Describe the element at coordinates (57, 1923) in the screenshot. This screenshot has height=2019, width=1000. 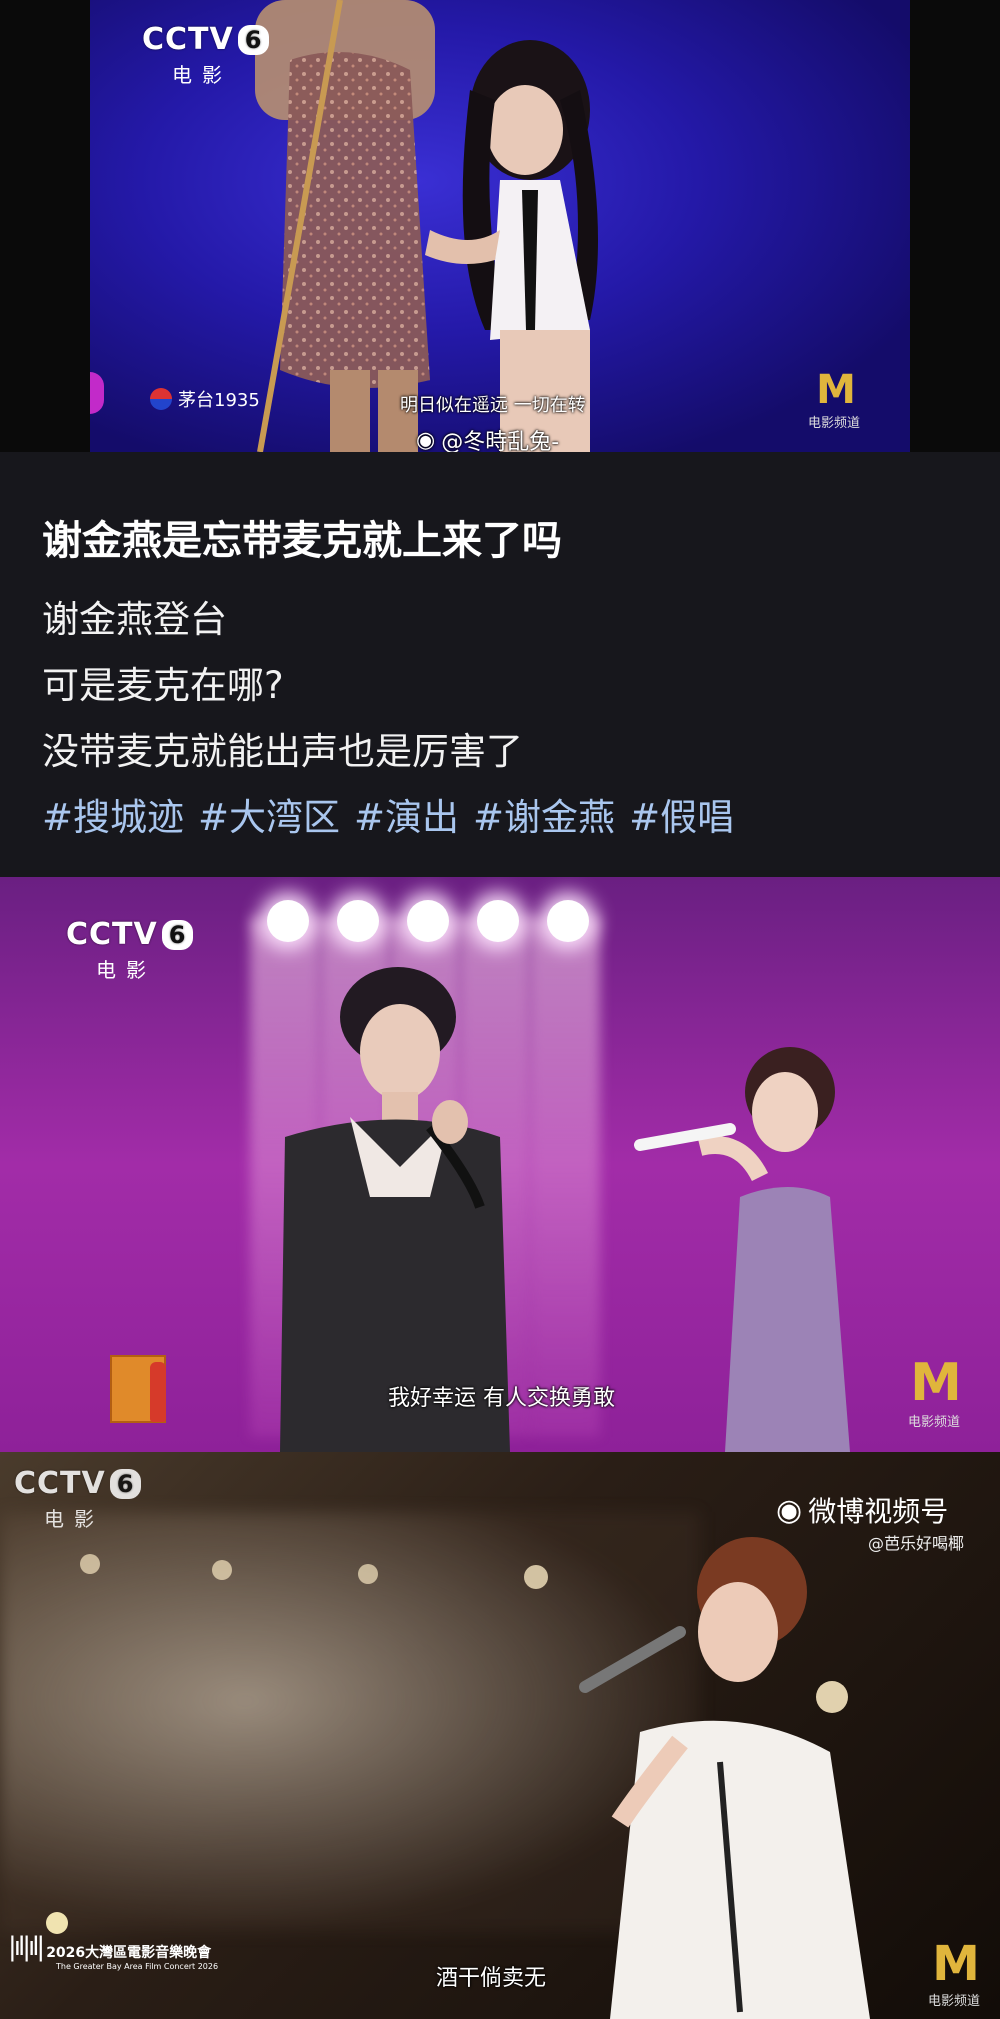
I see `event-logo-moon-icon` at that location.